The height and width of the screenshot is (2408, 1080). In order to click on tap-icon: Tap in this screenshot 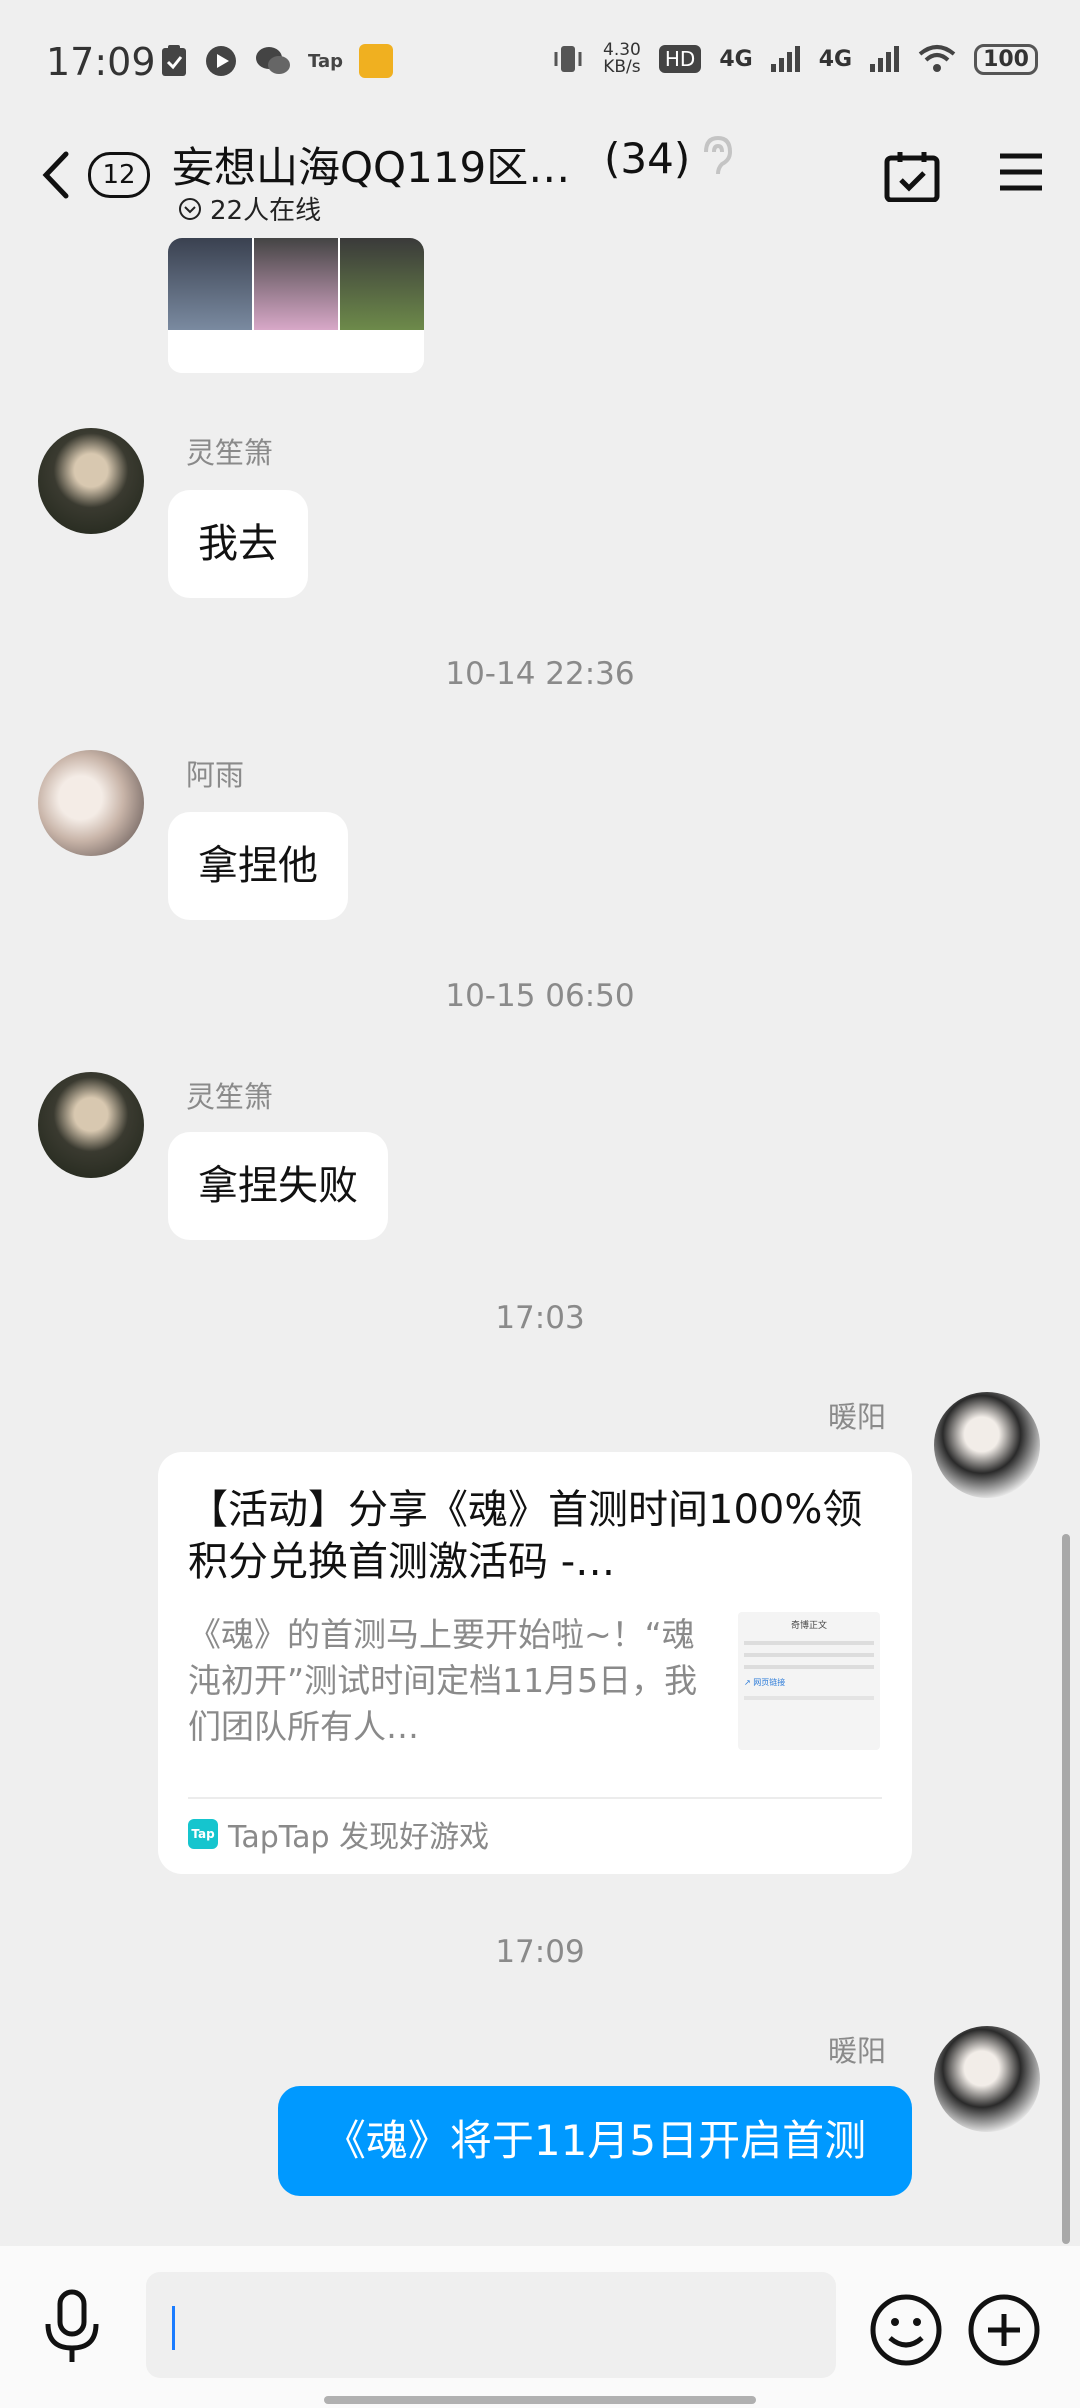, I will do `click(325, 61)`.